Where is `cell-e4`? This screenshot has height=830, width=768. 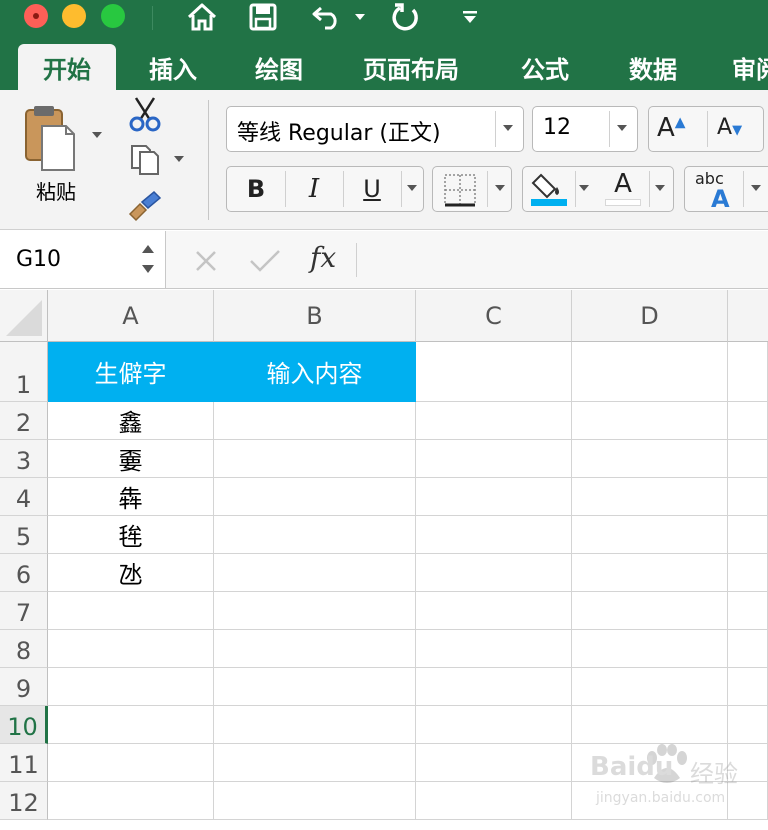
cell-e4 is located at coordinates (748, 497).